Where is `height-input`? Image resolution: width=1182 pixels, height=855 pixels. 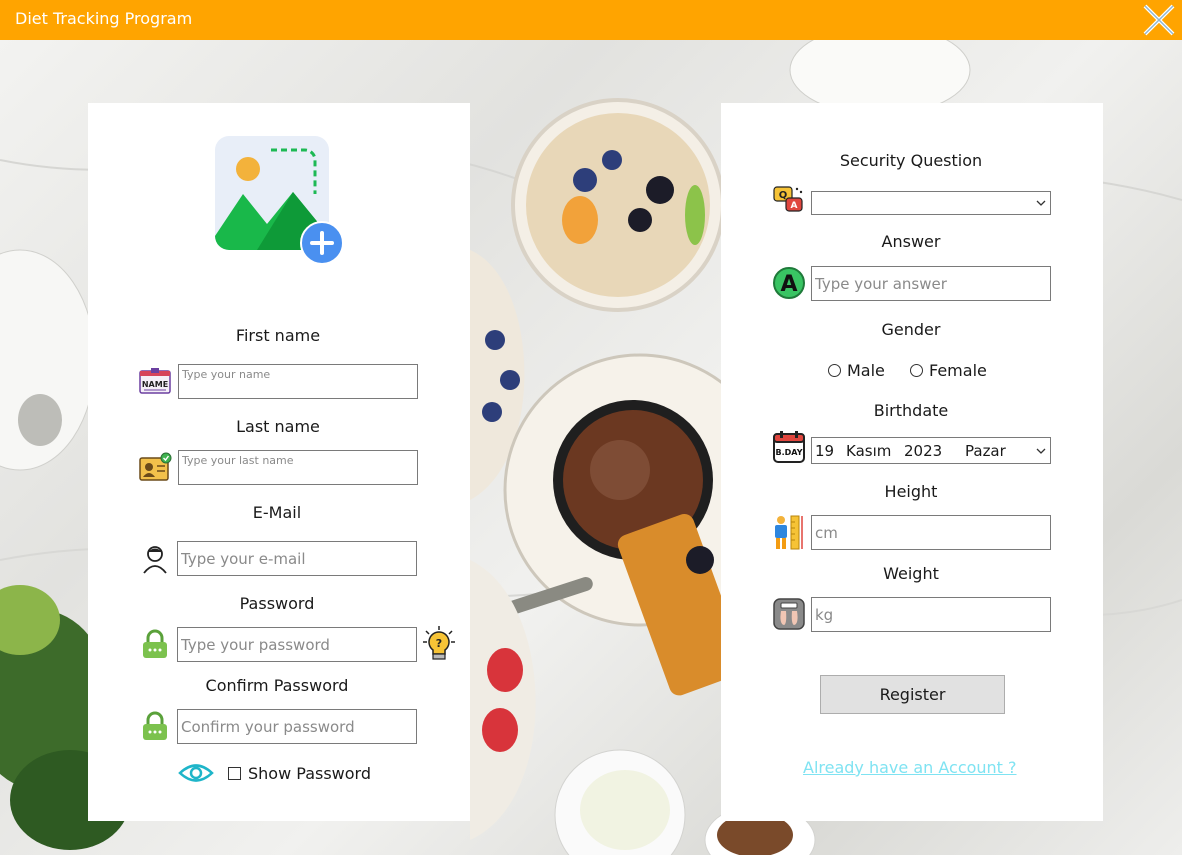 height-input is located at coordinates (931, 532).